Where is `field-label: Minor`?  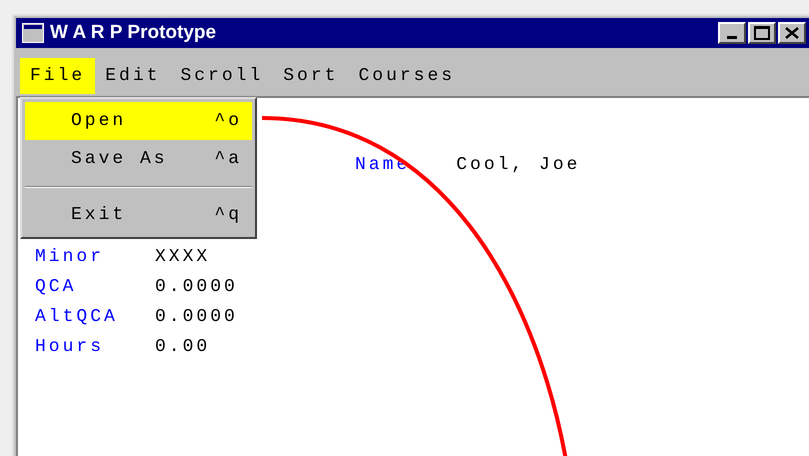
field-label: Minor is located at coordinates (70, 257).